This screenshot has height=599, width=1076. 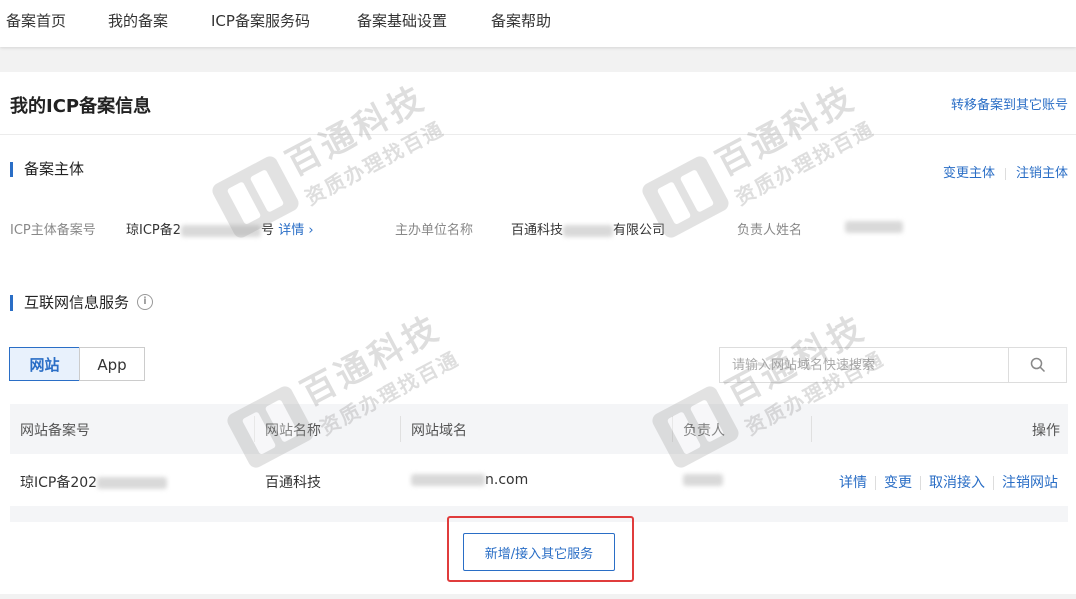 What do you see at coordinates (53, 230) in the screenshot?
I see `icp-number-label: ICP主体备案号` at bounding box center [53, 230].